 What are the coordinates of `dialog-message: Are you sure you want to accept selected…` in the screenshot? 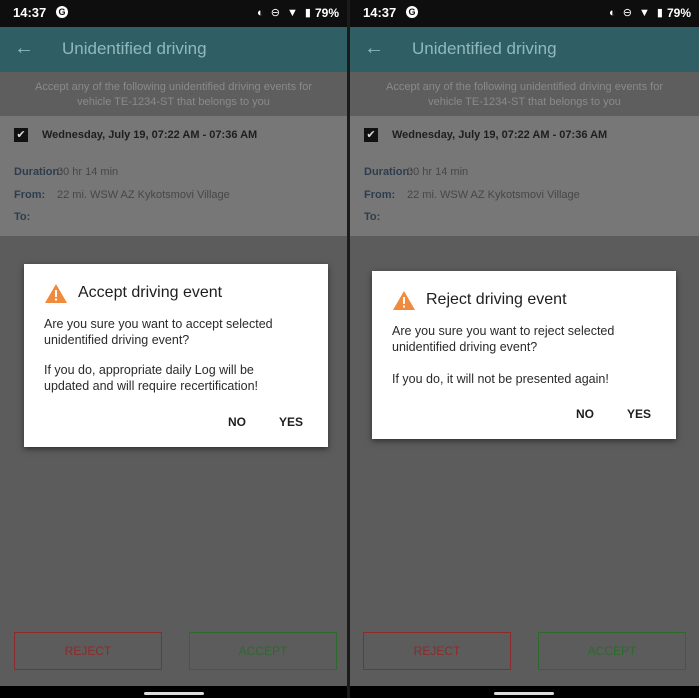 It's located at (158, 332).